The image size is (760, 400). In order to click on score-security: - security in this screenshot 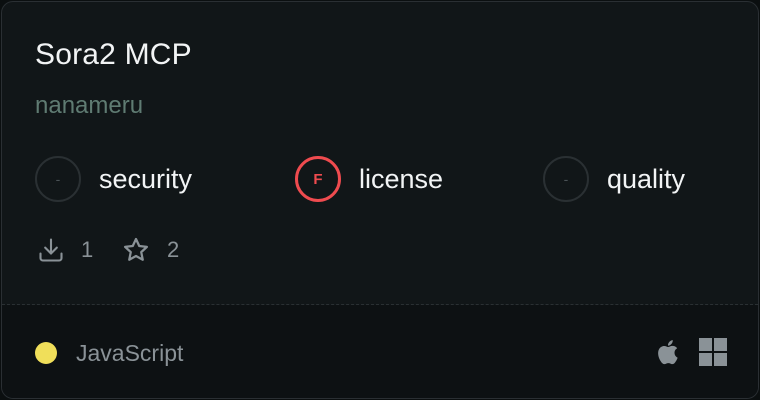, I will do `click(113, 179)`.